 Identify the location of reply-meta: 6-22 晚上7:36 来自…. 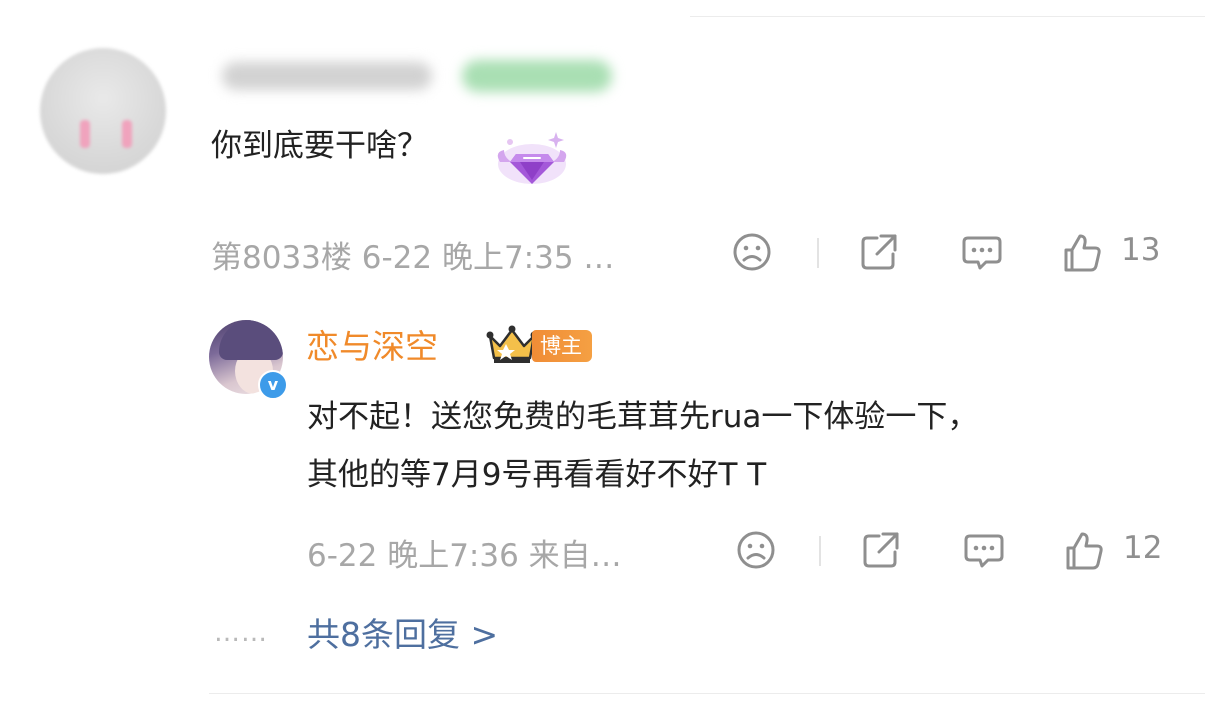
(464, 556).